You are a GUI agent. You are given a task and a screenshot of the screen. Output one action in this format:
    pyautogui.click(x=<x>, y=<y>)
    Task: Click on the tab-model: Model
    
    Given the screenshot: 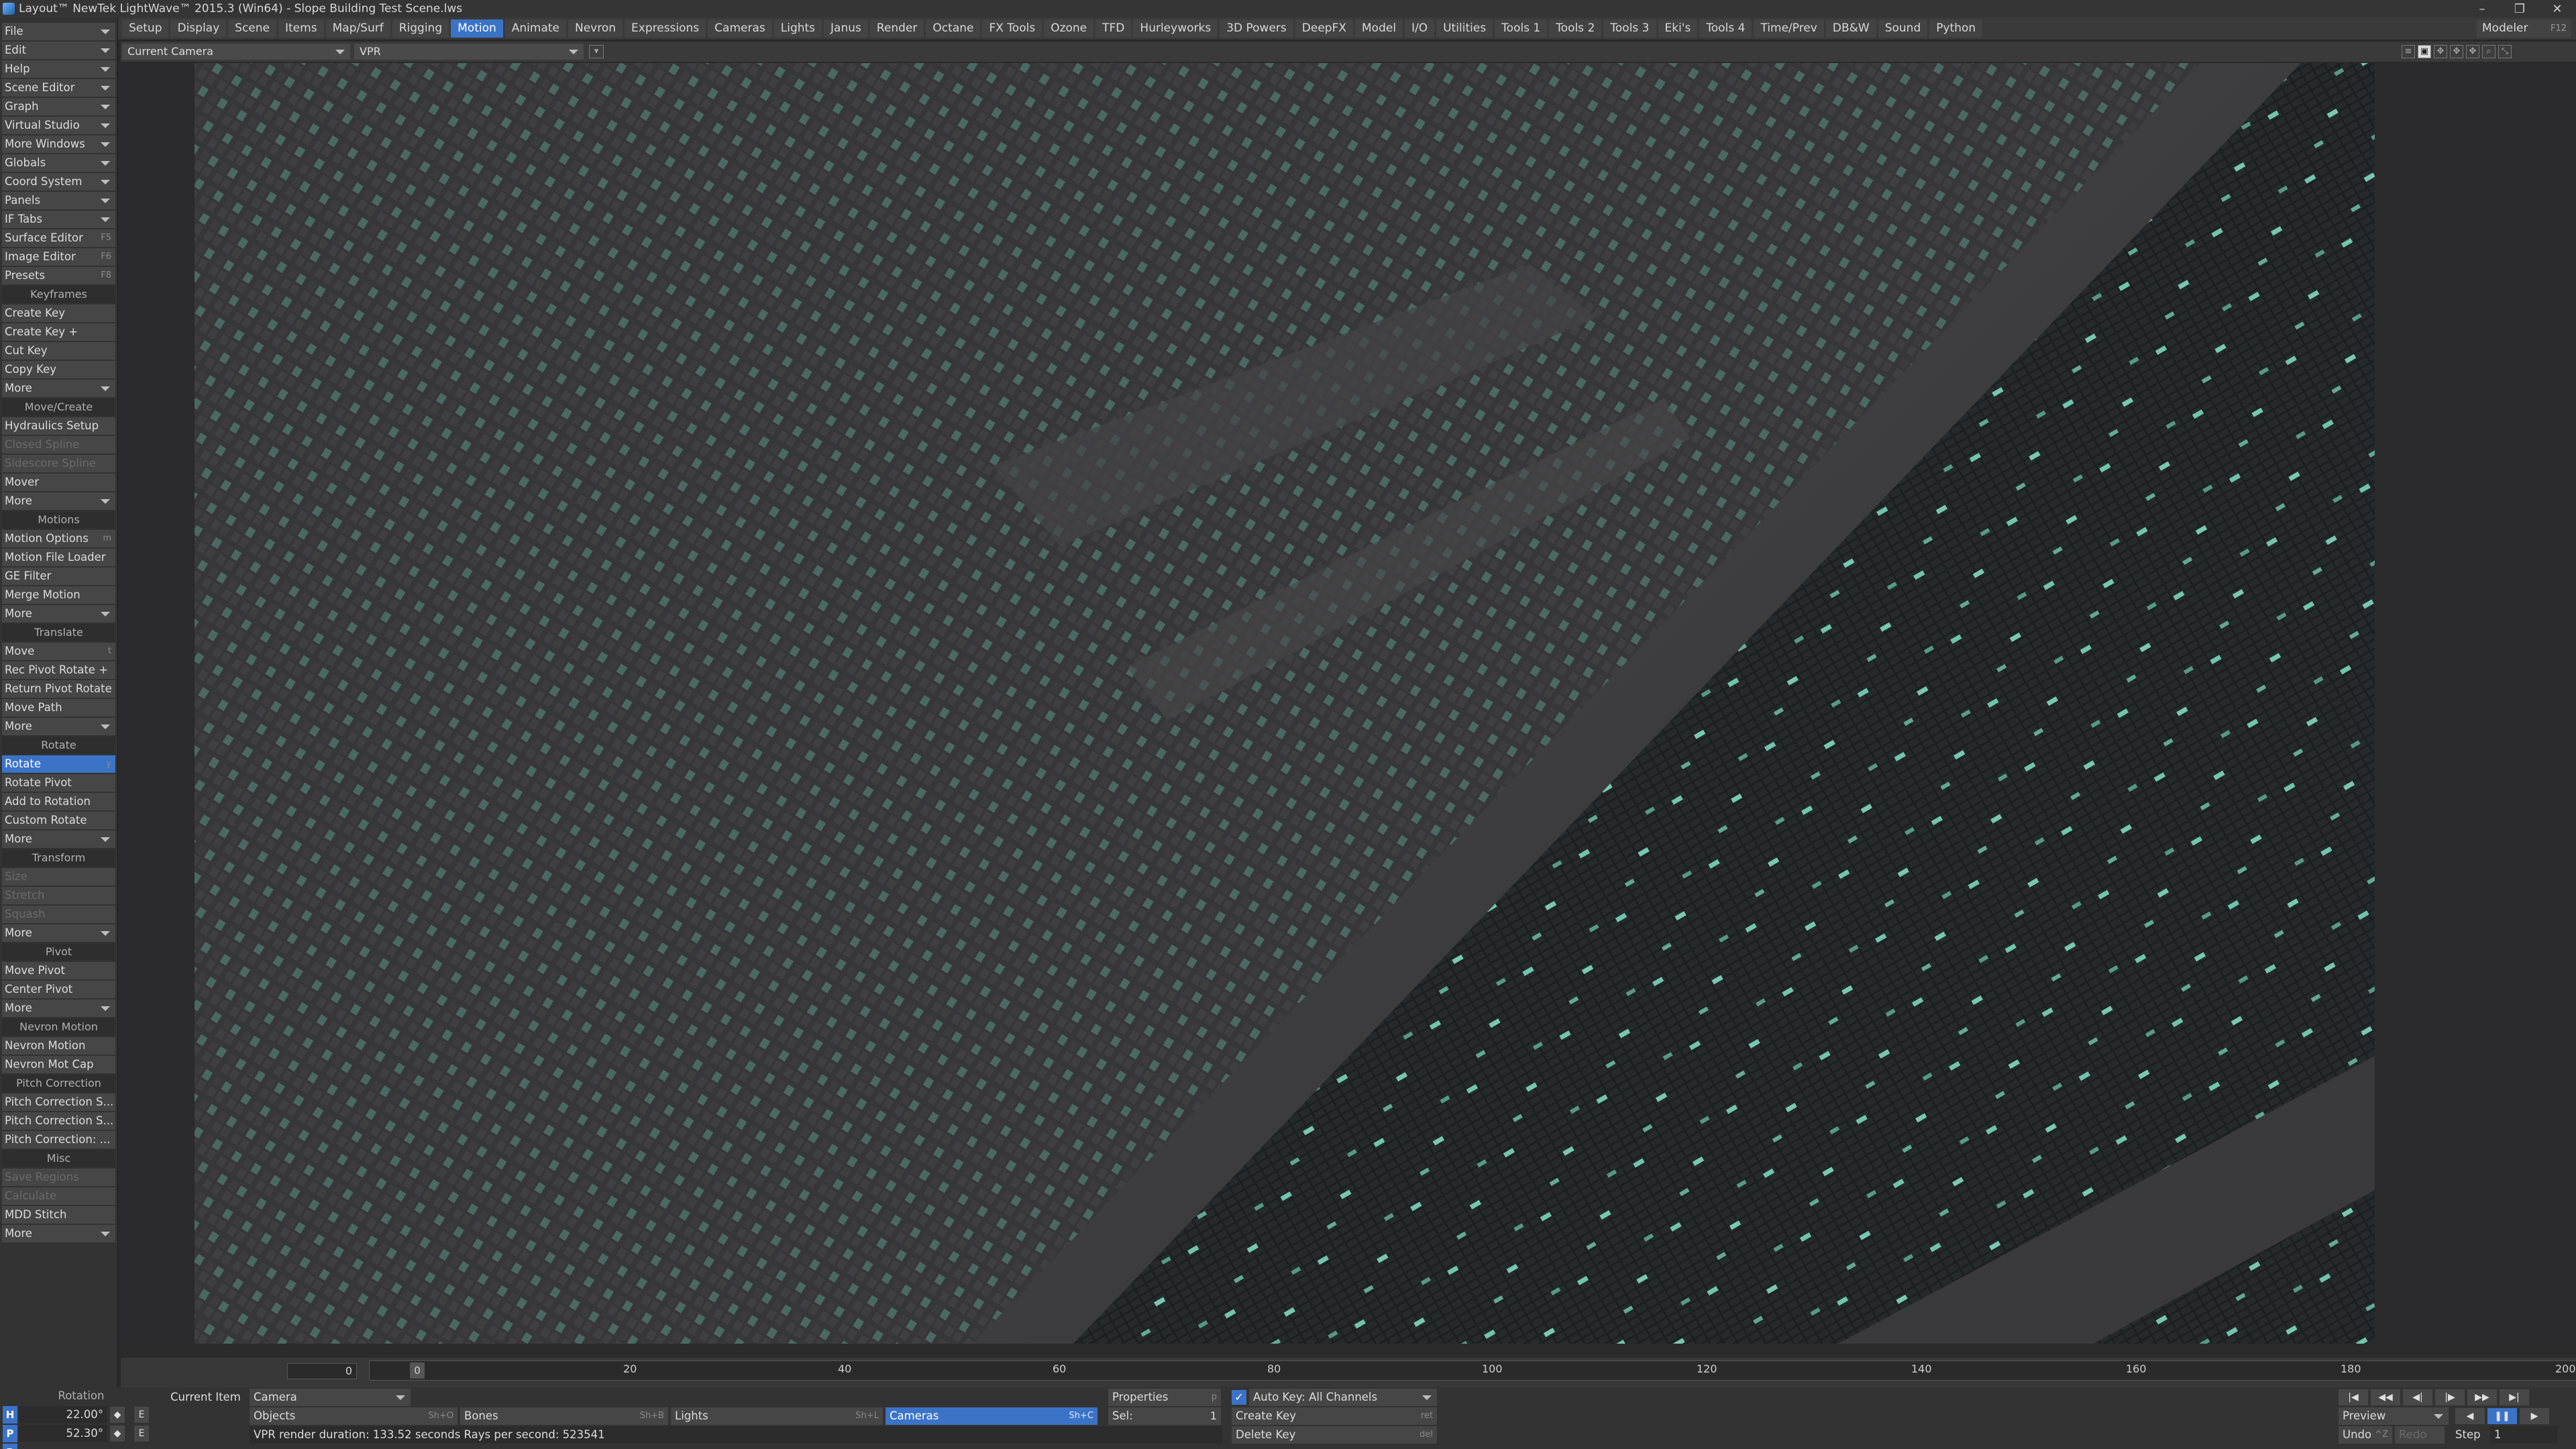 What is the action you would take?
    pyautogui.click(x=1379, y=28)
    